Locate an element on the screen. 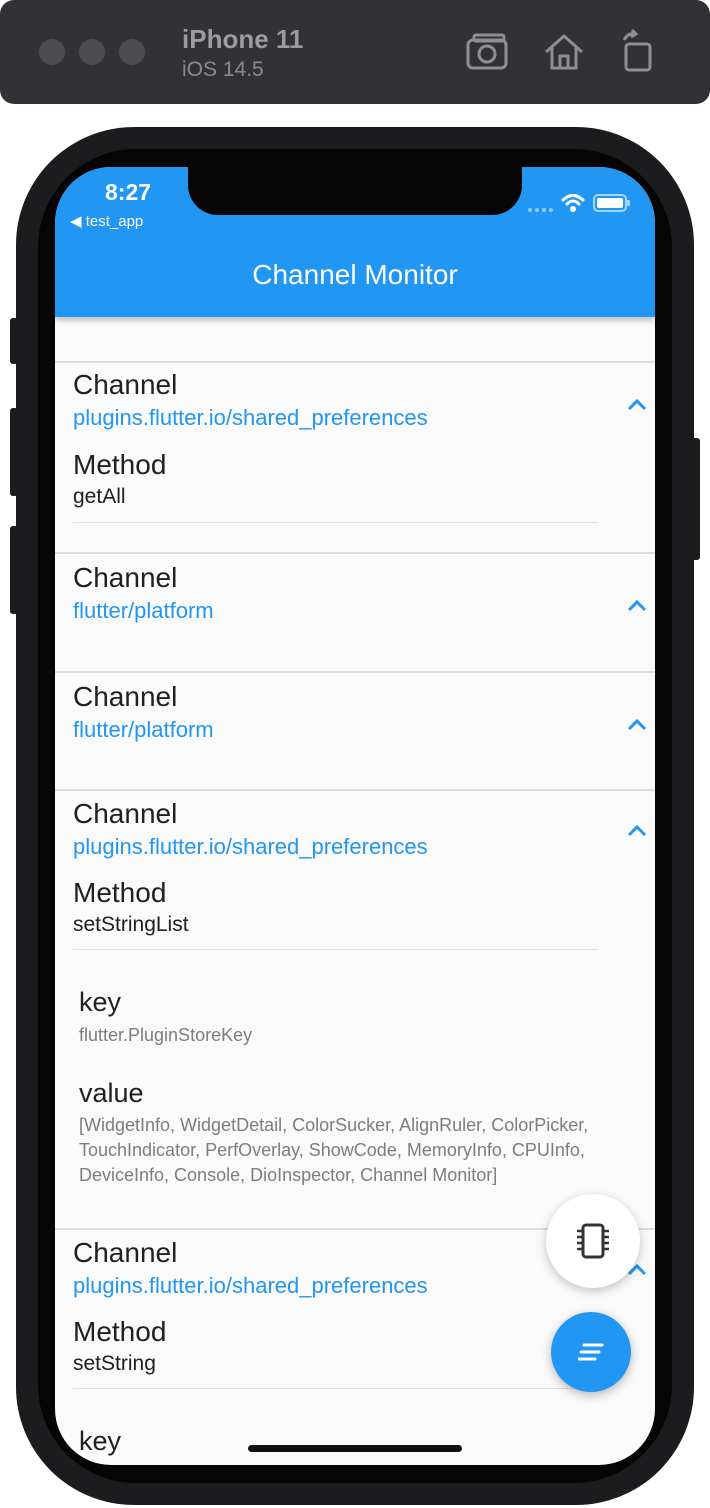 This screenshot has width=710, height=1508. dokit-toggle-button is located at coordinates (593, 1241).